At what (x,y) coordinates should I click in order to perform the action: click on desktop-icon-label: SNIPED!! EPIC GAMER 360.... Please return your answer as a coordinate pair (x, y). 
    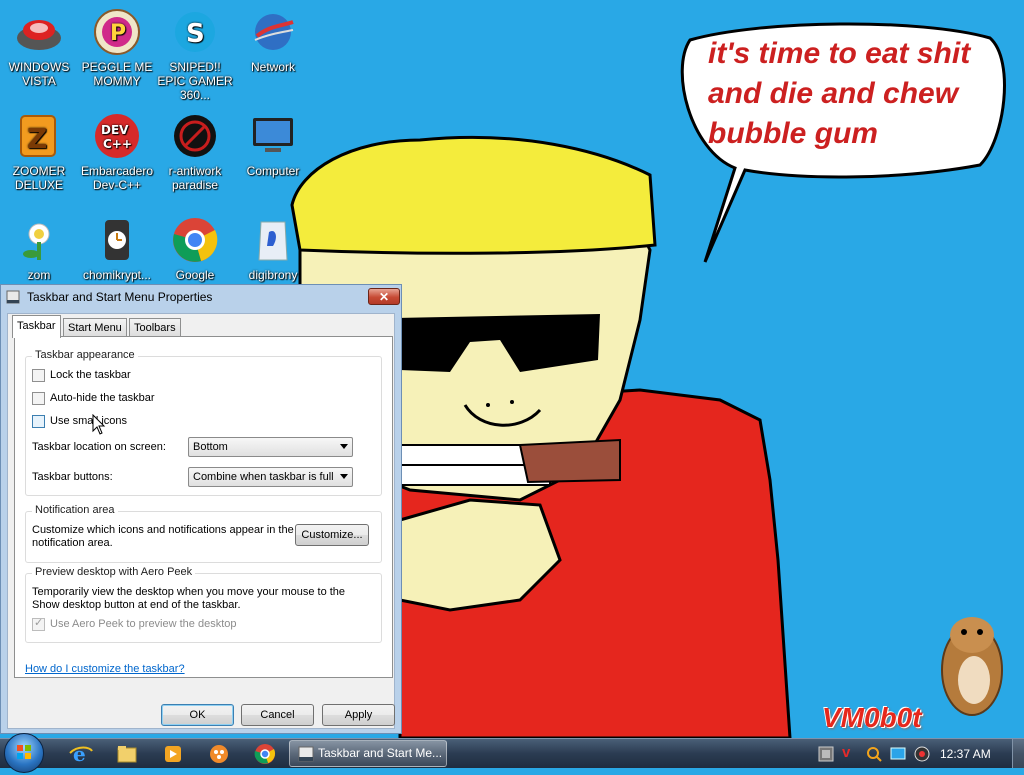
    Looking at the image, I should click on (195, 81).